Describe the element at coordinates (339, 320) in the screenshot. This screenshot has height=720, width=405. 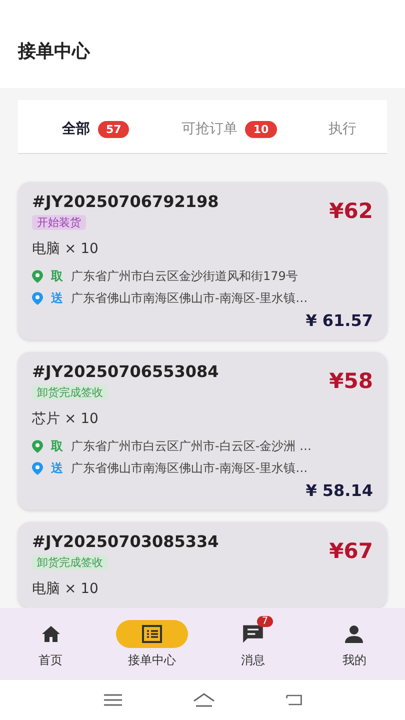
I see `order-amount: ¥ 61.57` at that location.